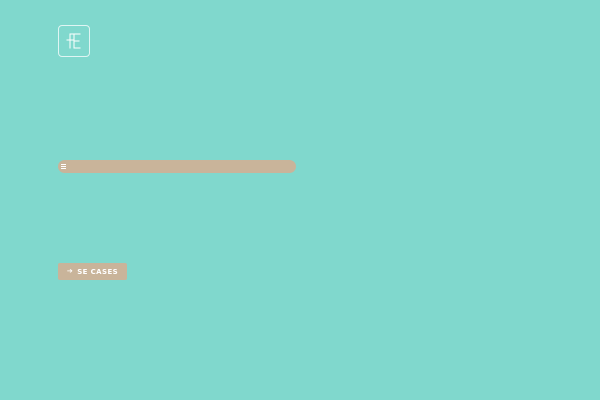  I want to click on see-cases-label: SE CASES, so click(98, 271).